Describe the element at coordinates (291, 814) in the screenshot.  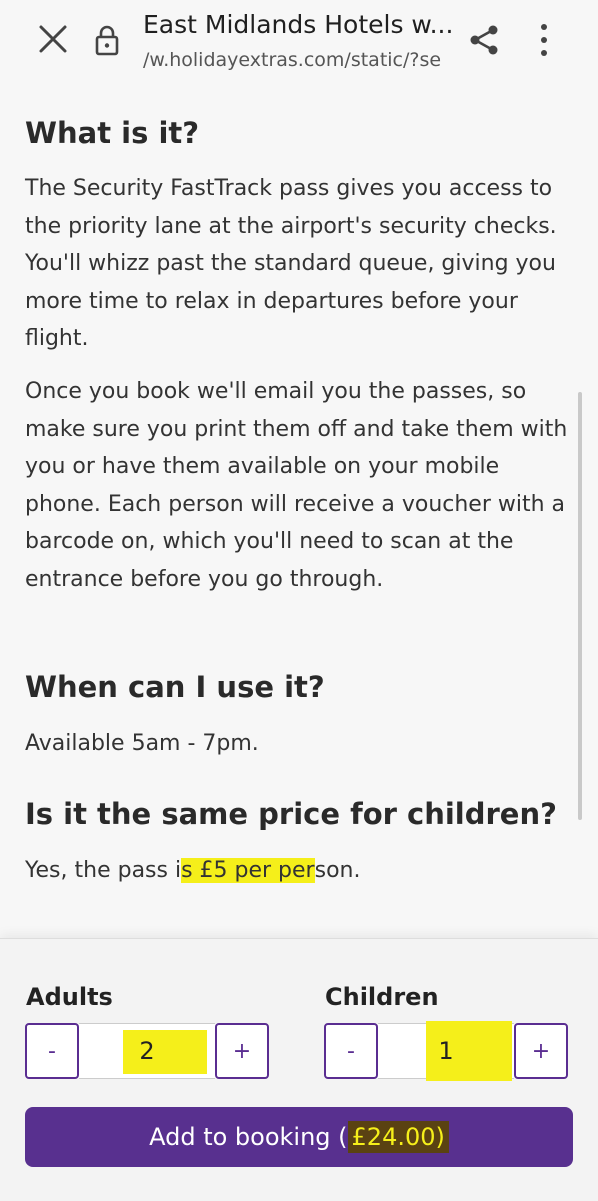
I see `heading-children-price: Is it the same price for children?` at that location.